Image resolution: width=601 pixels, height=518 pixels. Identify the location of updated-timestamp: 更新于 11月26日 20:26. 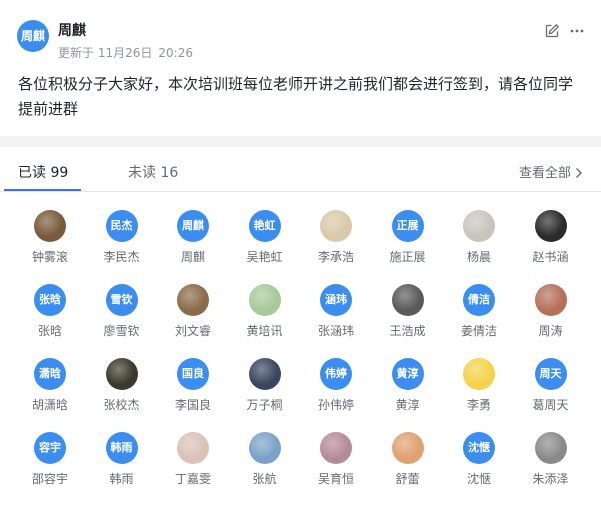
(125, 52).